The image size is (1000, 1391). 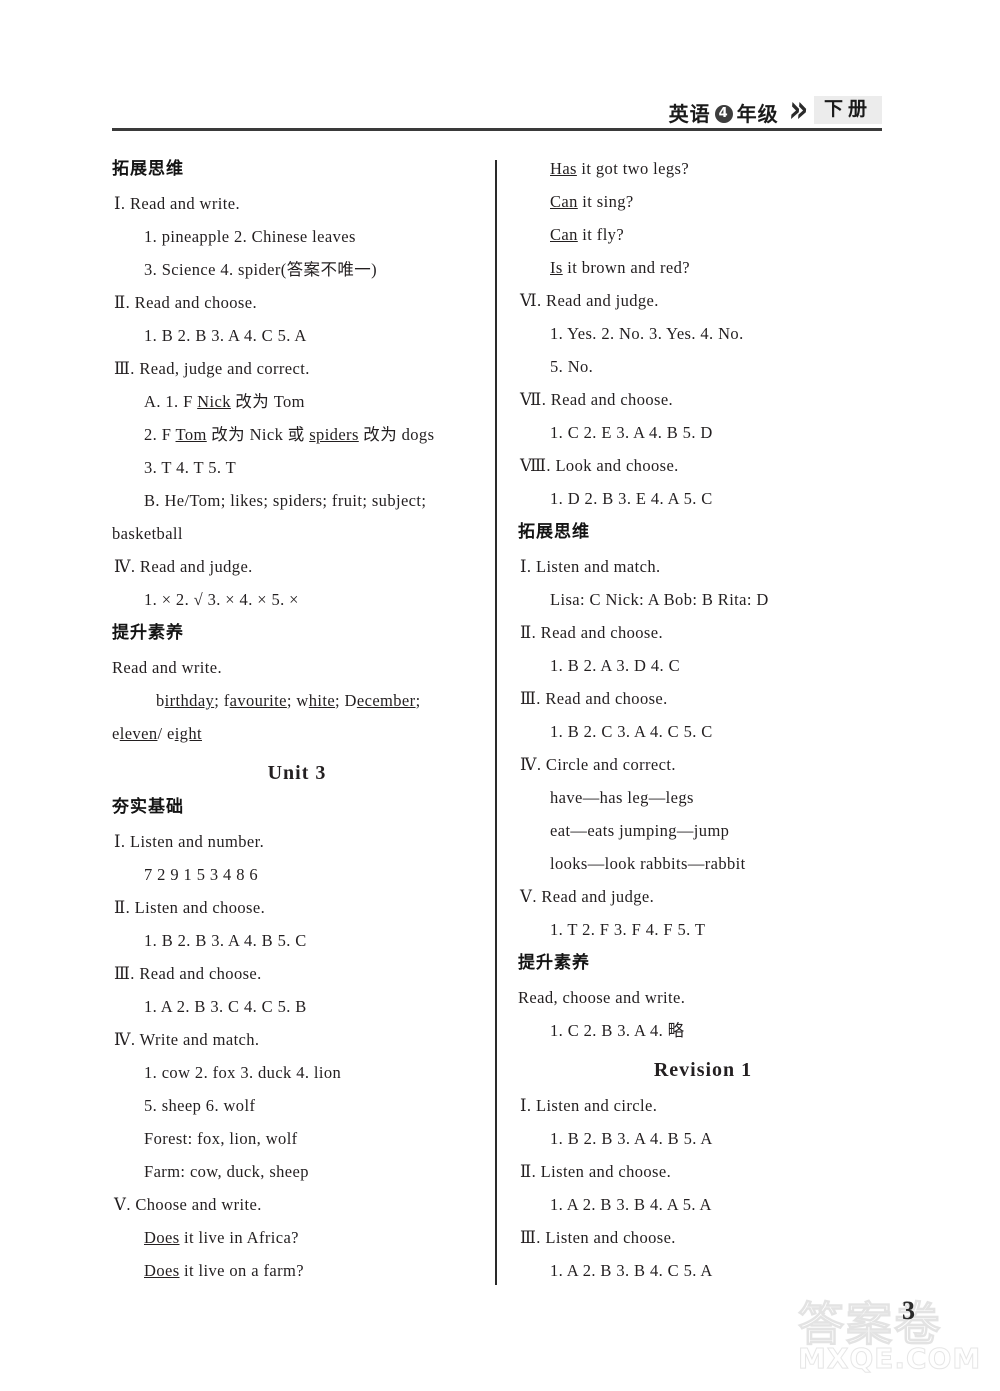 What do you see at coordinates (147, 533) in the screenshot?
I see `answer-line: basketball` at bounding box center [147, 533].